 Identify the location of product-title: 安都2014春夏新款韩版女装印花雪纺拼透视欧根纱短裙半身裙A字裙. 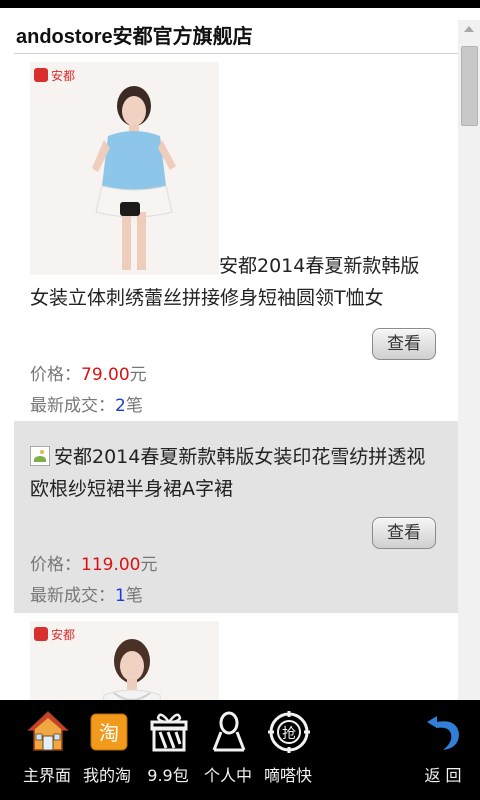
(231, 473).